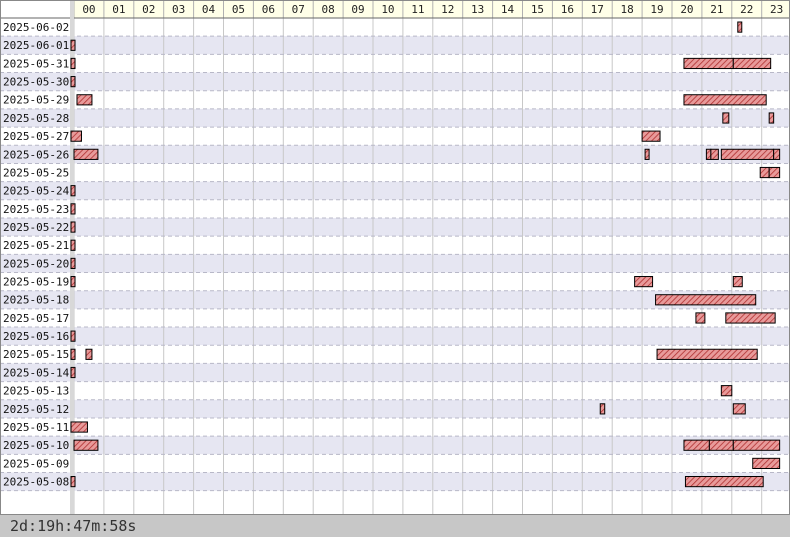 The height and width of the screenshot is (537, 790). I want to click on date-label: 2025-05-31, so click(36, 63).